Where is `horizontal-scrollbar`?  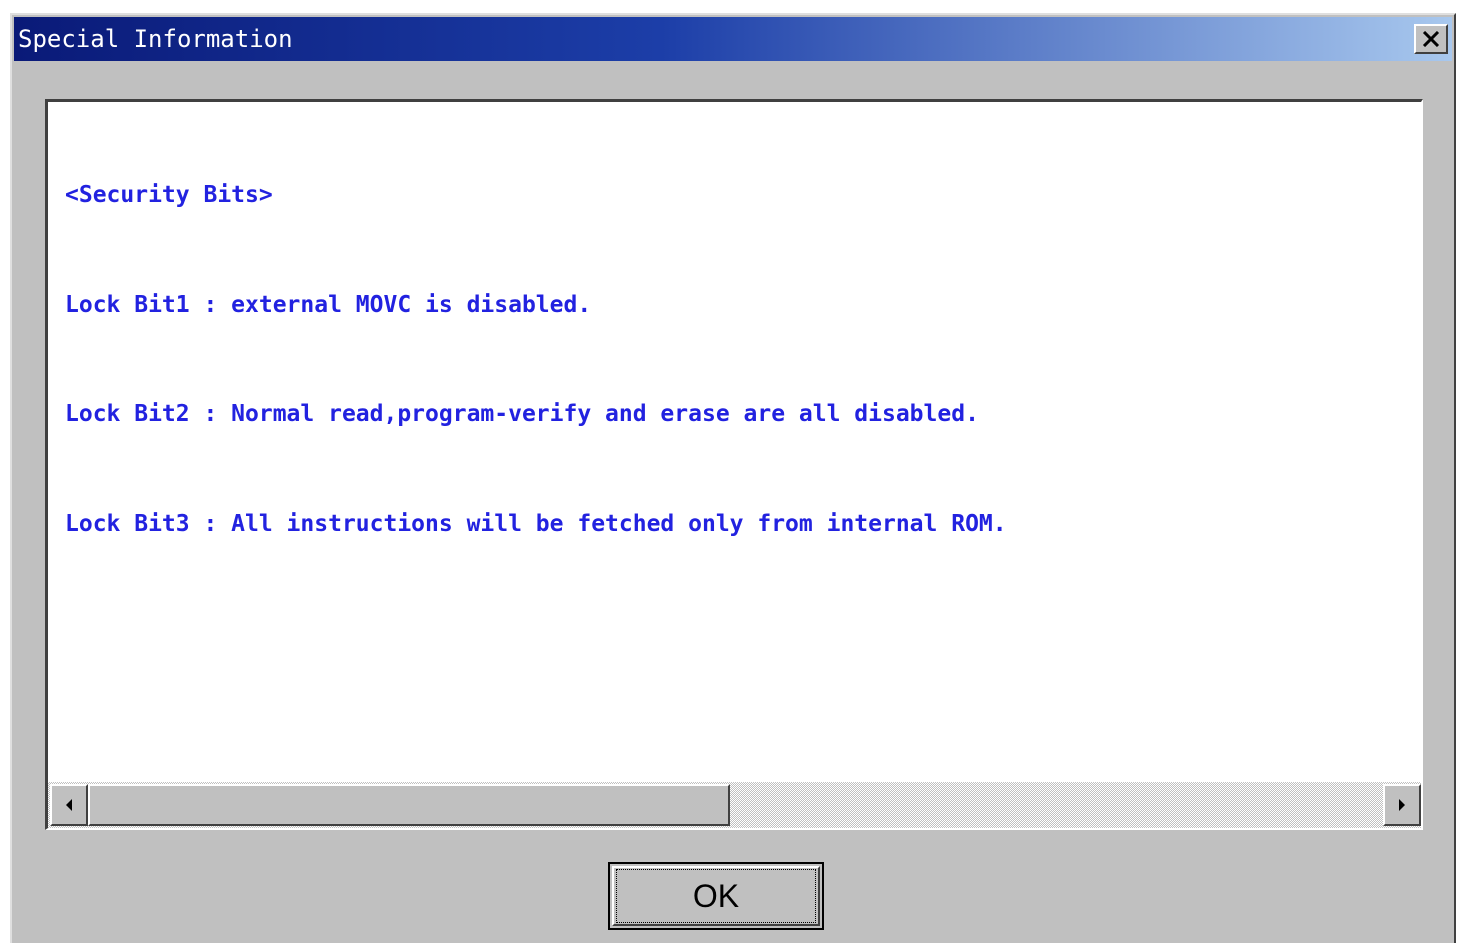
horizontal-scrollbar is located at coordinates (734, 805).